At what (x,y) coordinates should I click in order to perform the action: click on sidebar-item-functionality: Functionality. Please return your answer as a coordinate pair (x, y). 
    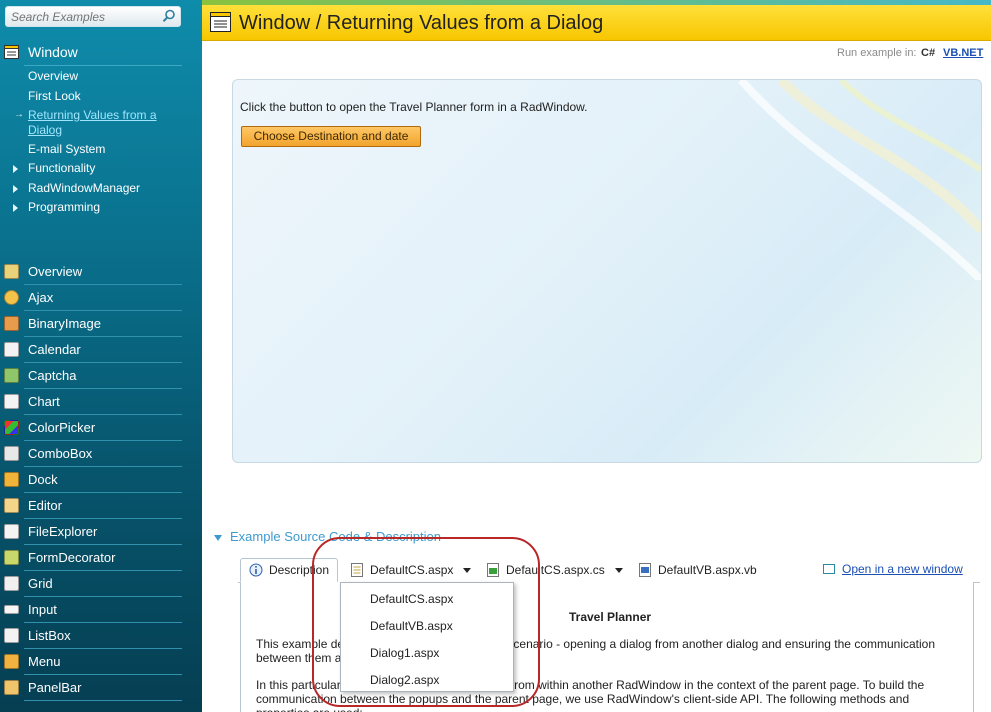
    Looking at the image, I should click on (61, 168).